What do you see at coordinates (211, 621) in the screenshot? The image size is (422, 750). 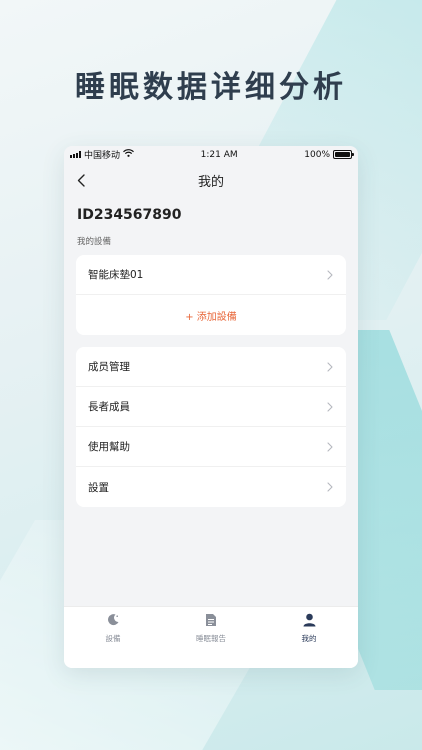 I see `report-icon` at bounding box center [211, 621].